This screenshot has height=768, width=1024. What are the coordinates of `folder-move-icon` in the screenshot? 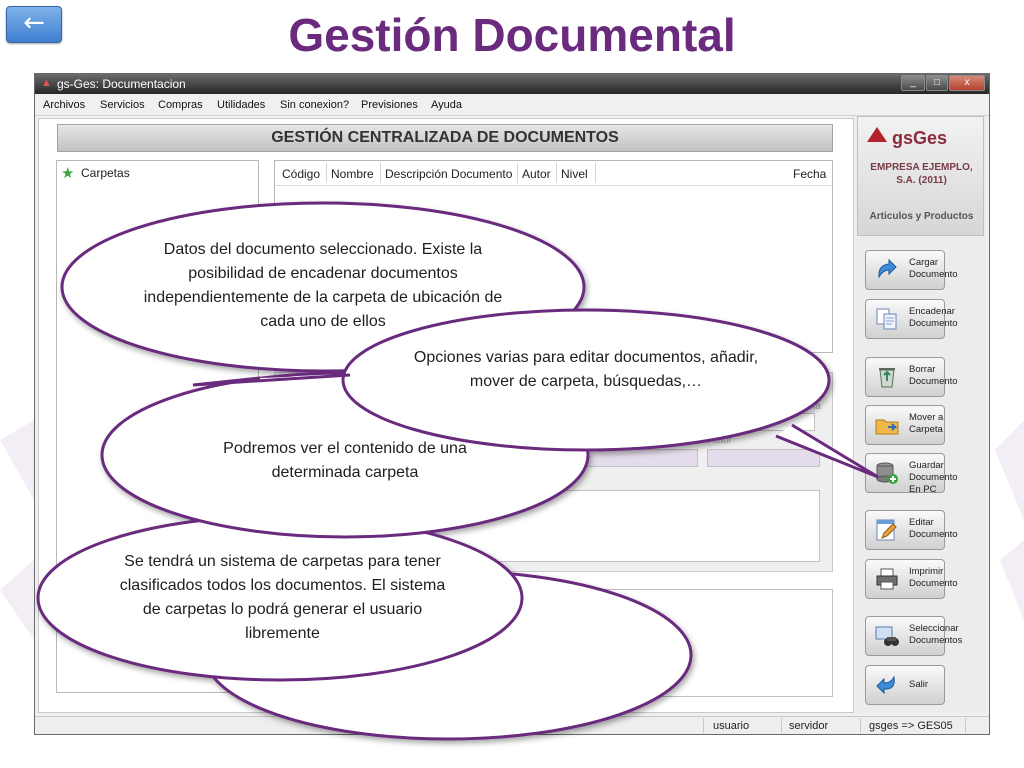 It's located at (887, 427).